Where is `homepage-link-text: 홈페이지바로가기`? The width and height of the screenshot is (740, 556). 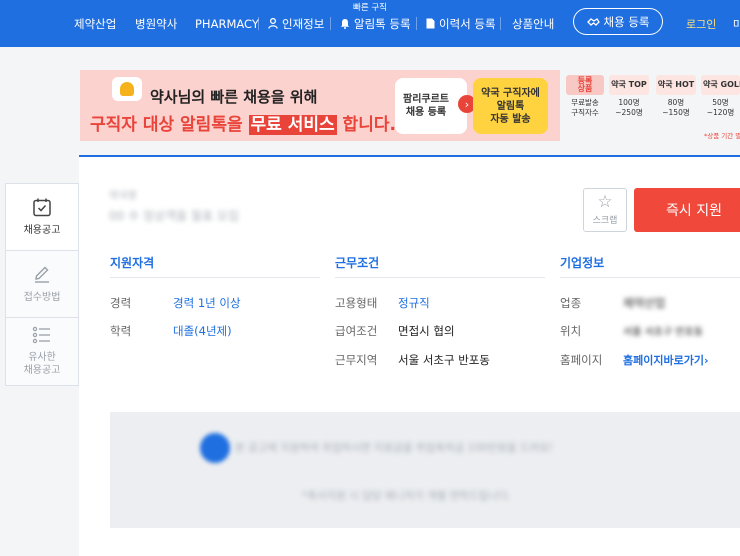 homepage-link-text: 홈페이지바로가기 is located at coordinates (663, 360).